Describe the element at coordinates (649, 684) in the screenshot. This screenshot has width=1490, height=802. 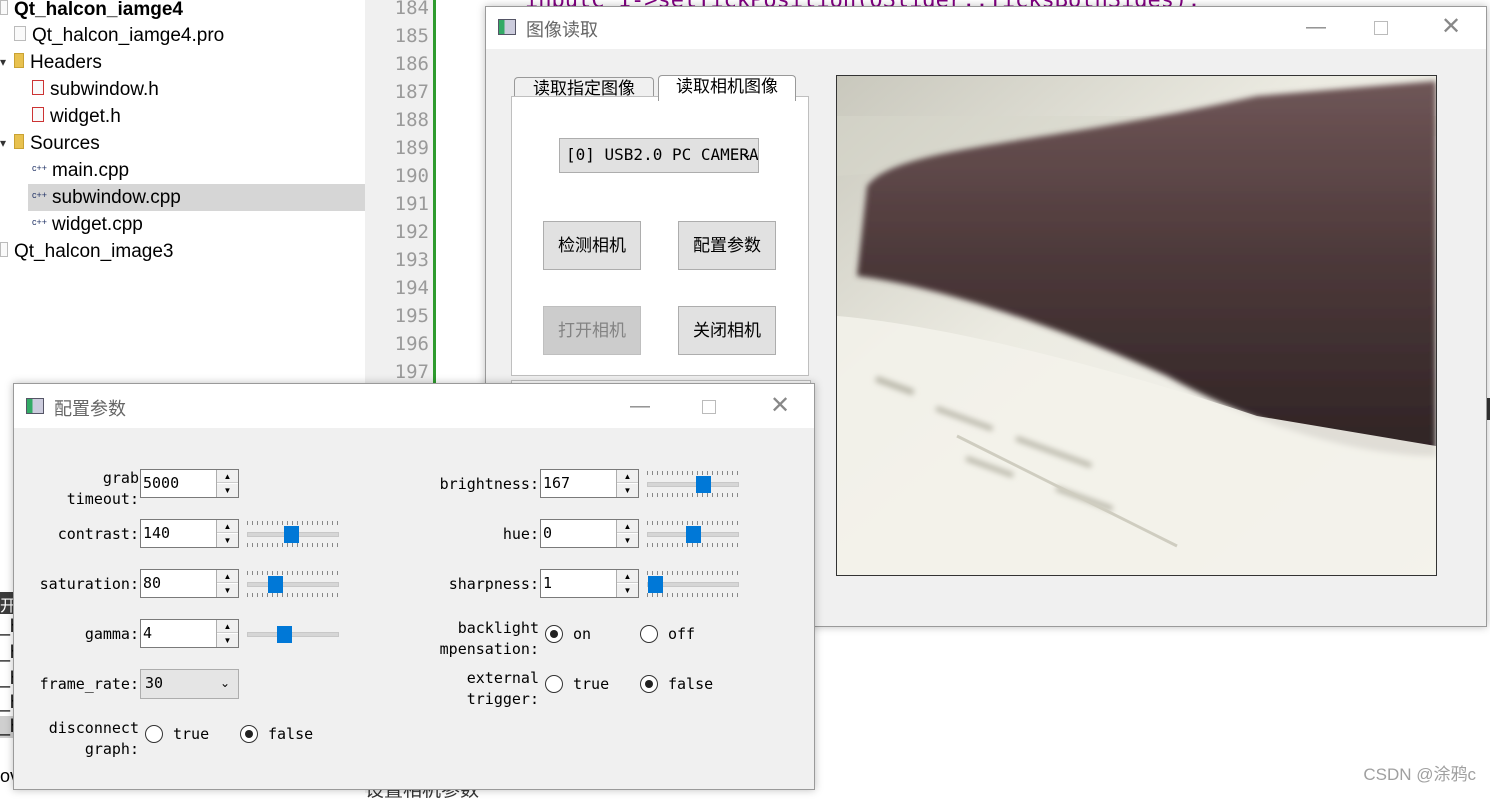
I see `external-false-radio` at that location.